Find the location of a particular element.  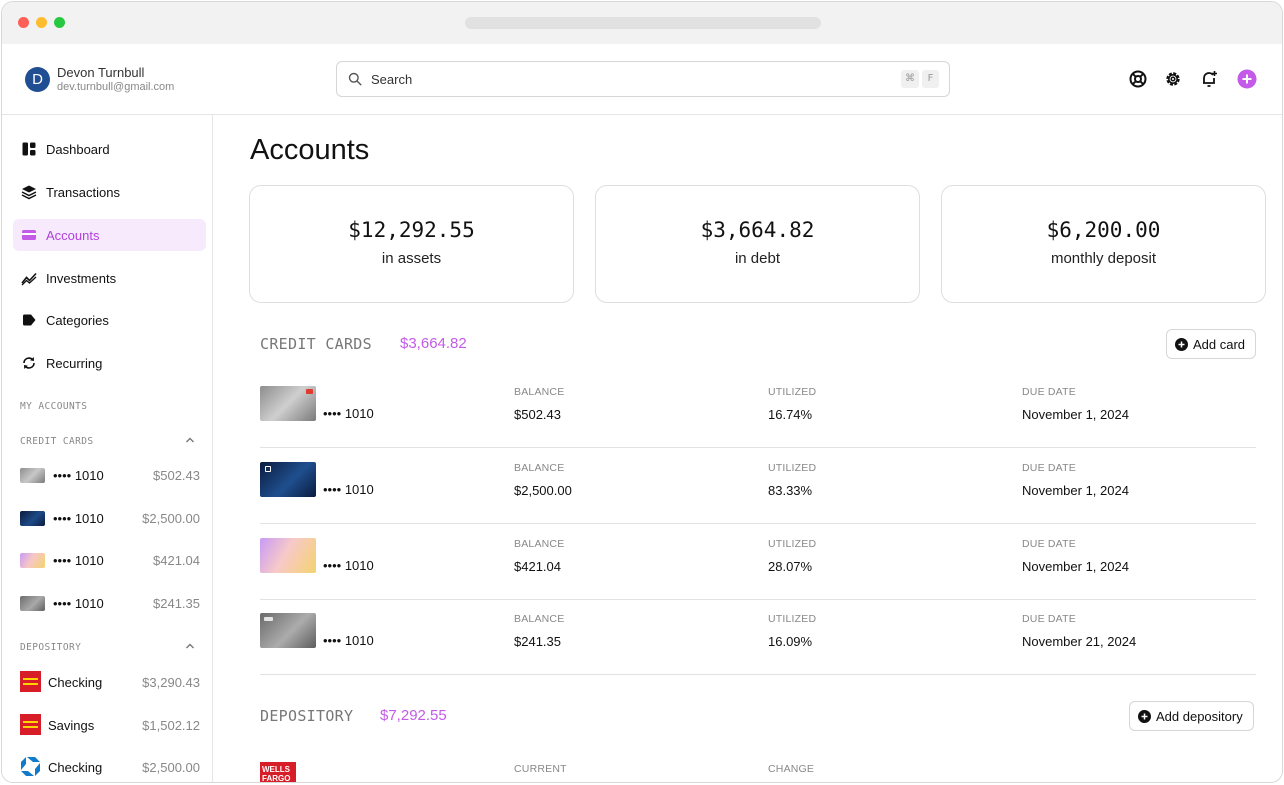

sidebar-item-dashboard: Dashboard is located at coordinates (109, 149).